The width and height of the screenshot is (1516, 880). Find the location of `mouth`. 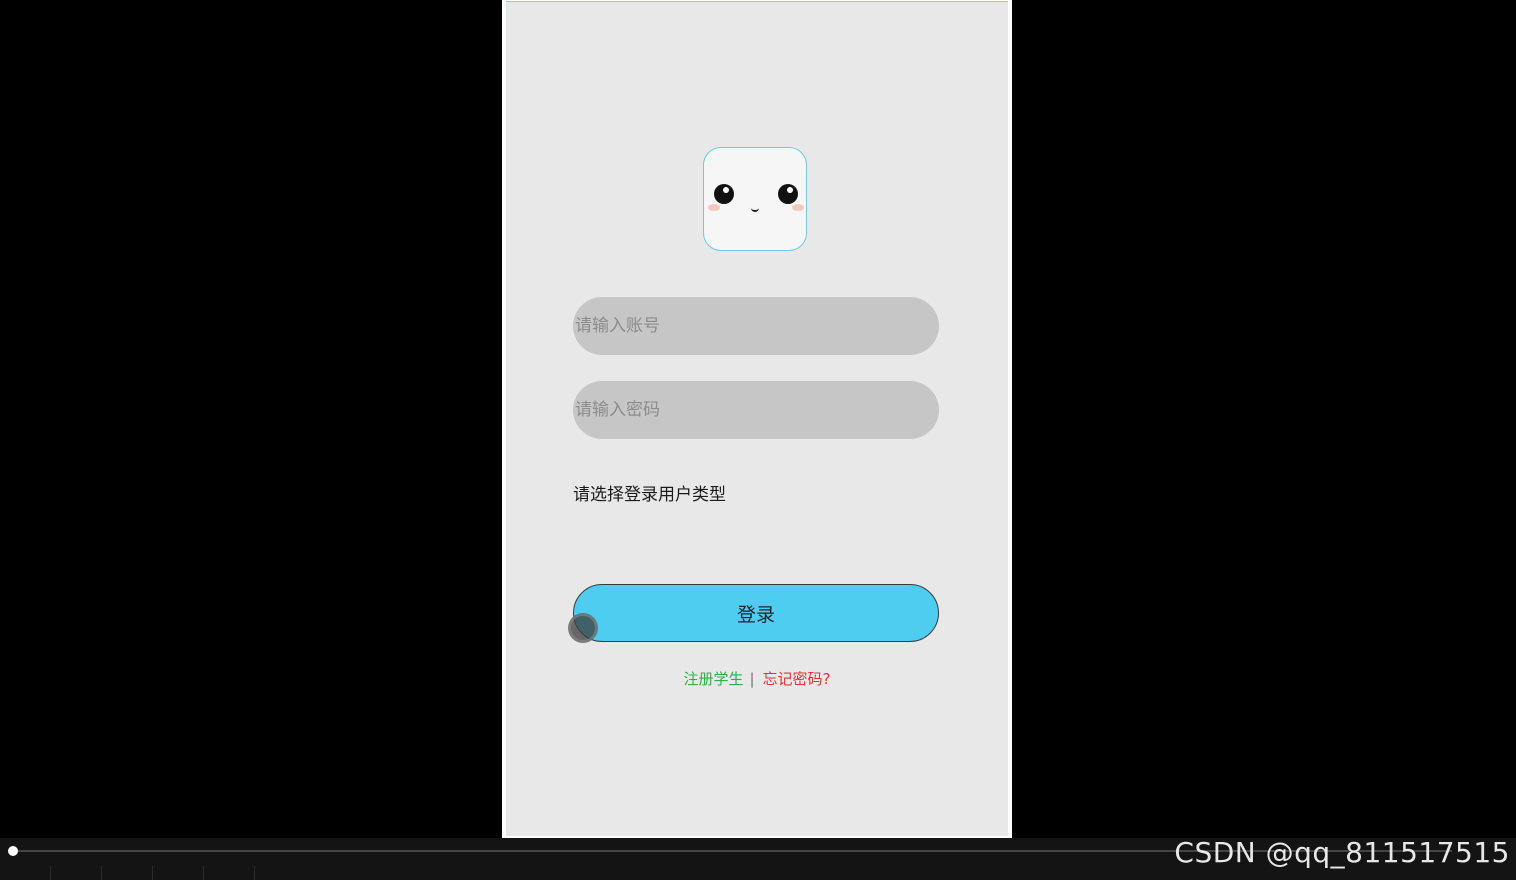

mouth is located at coordinates (755, 208).